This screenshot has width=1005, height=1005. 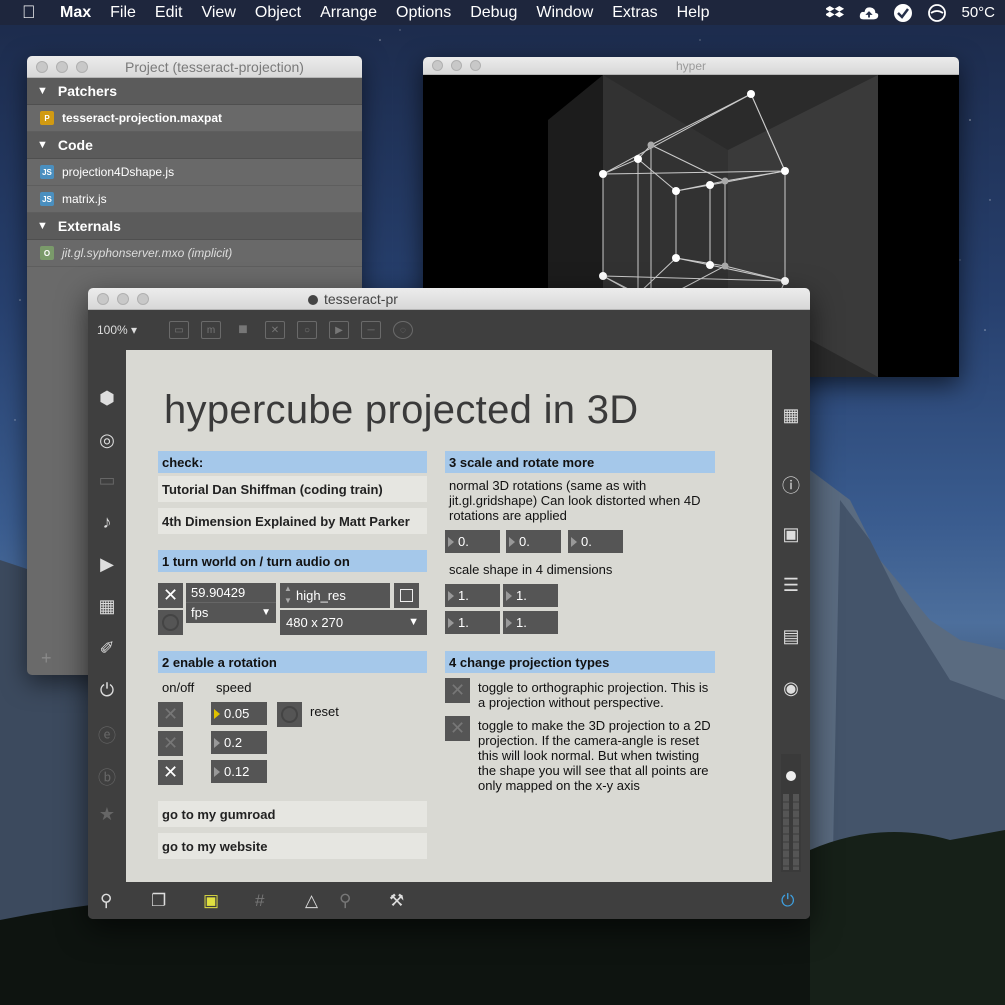 I want to click on section-externals: ▼ Externals, so click(x=194, y=226).